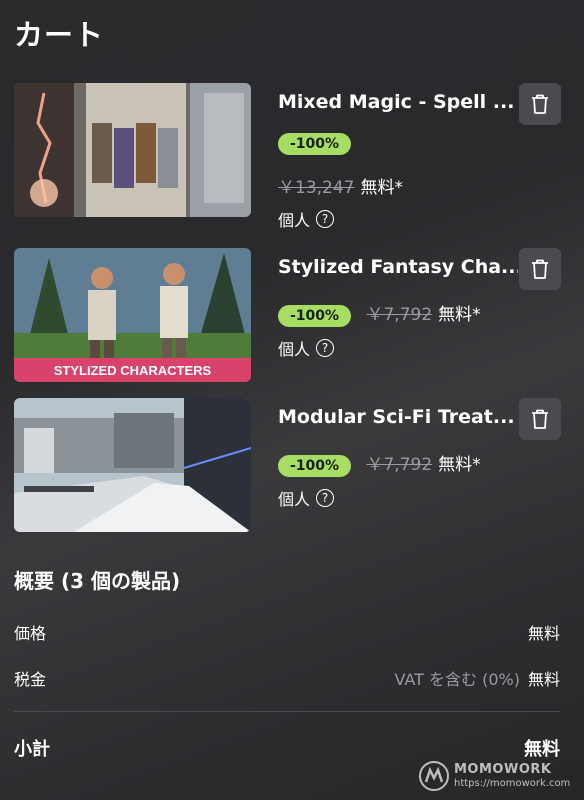 Image resolution: width=584 pixels, height=800 pixels. I want to click on subtotal-label: 小計, so click(32, 749).